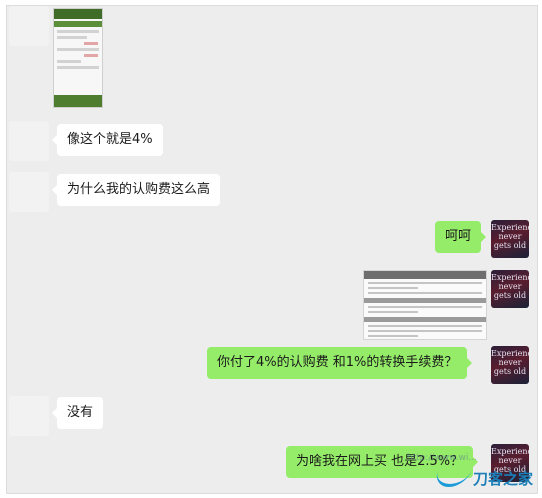  I want to click on message-bubble: 像这个就是4%, so click(107, 140).